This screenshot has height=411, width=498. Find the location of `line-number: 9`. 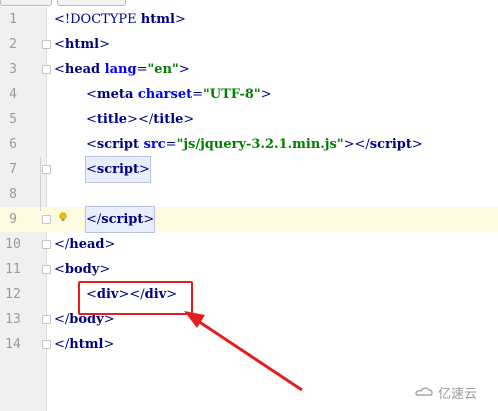

line-number: 9 is located at coordinates (13, 219).